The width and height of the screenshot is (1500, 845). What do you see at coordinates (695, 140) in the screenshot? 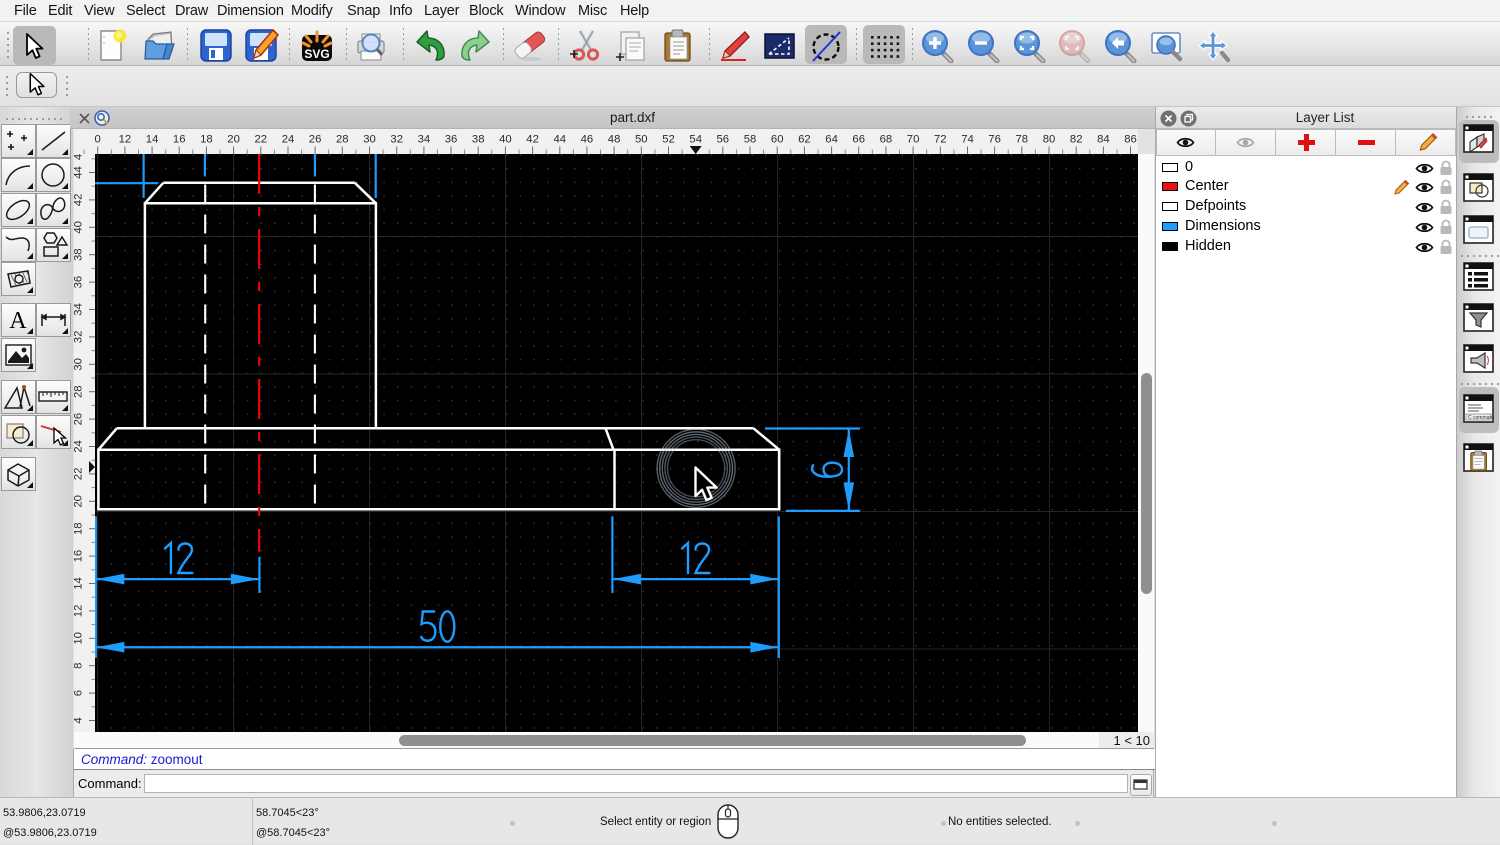
I see `svg-text: 54` at bounding box center [695, 140].